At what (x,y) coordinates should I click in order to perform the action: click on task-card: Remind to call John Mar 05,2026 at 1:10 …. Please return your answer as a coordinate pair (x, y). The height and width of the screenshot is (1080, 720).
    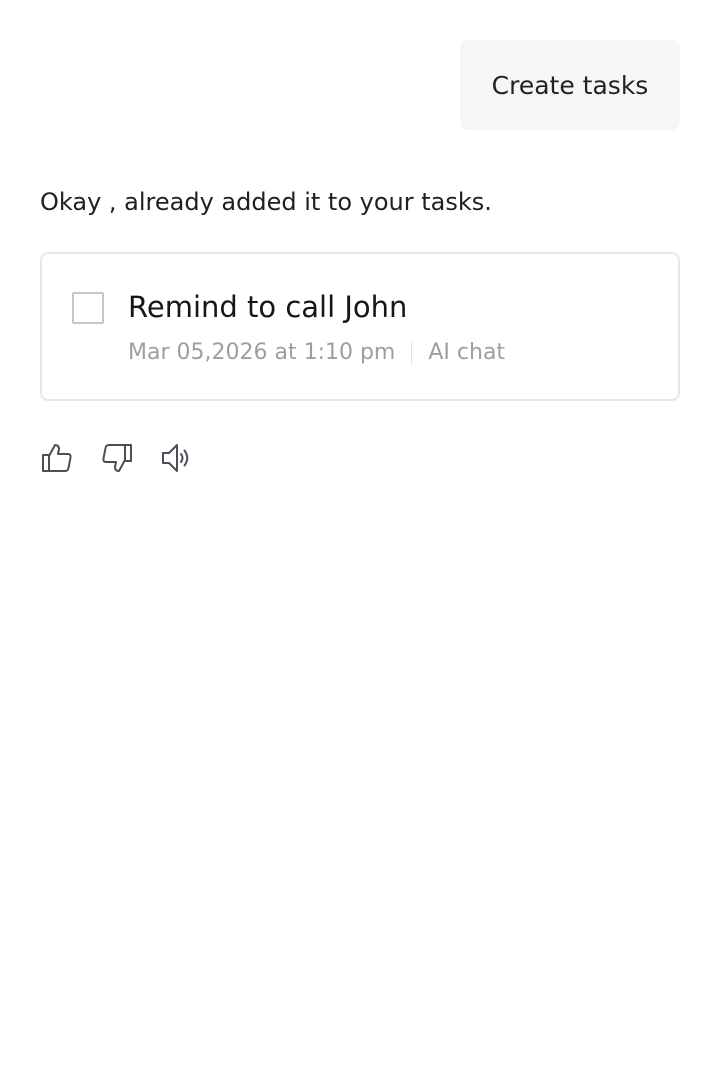
    Looking at the image, I should click on (360, 326).